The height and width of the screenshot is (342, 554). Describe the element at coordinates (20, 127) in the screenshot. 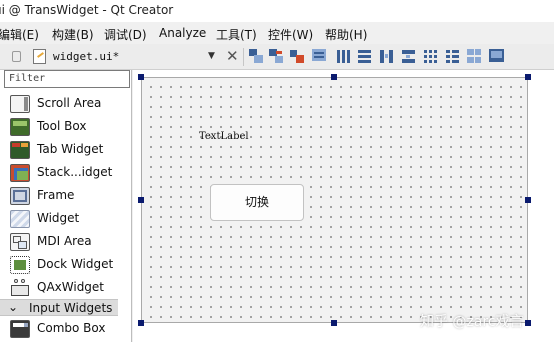

I see `tool-box-icon` at that location.